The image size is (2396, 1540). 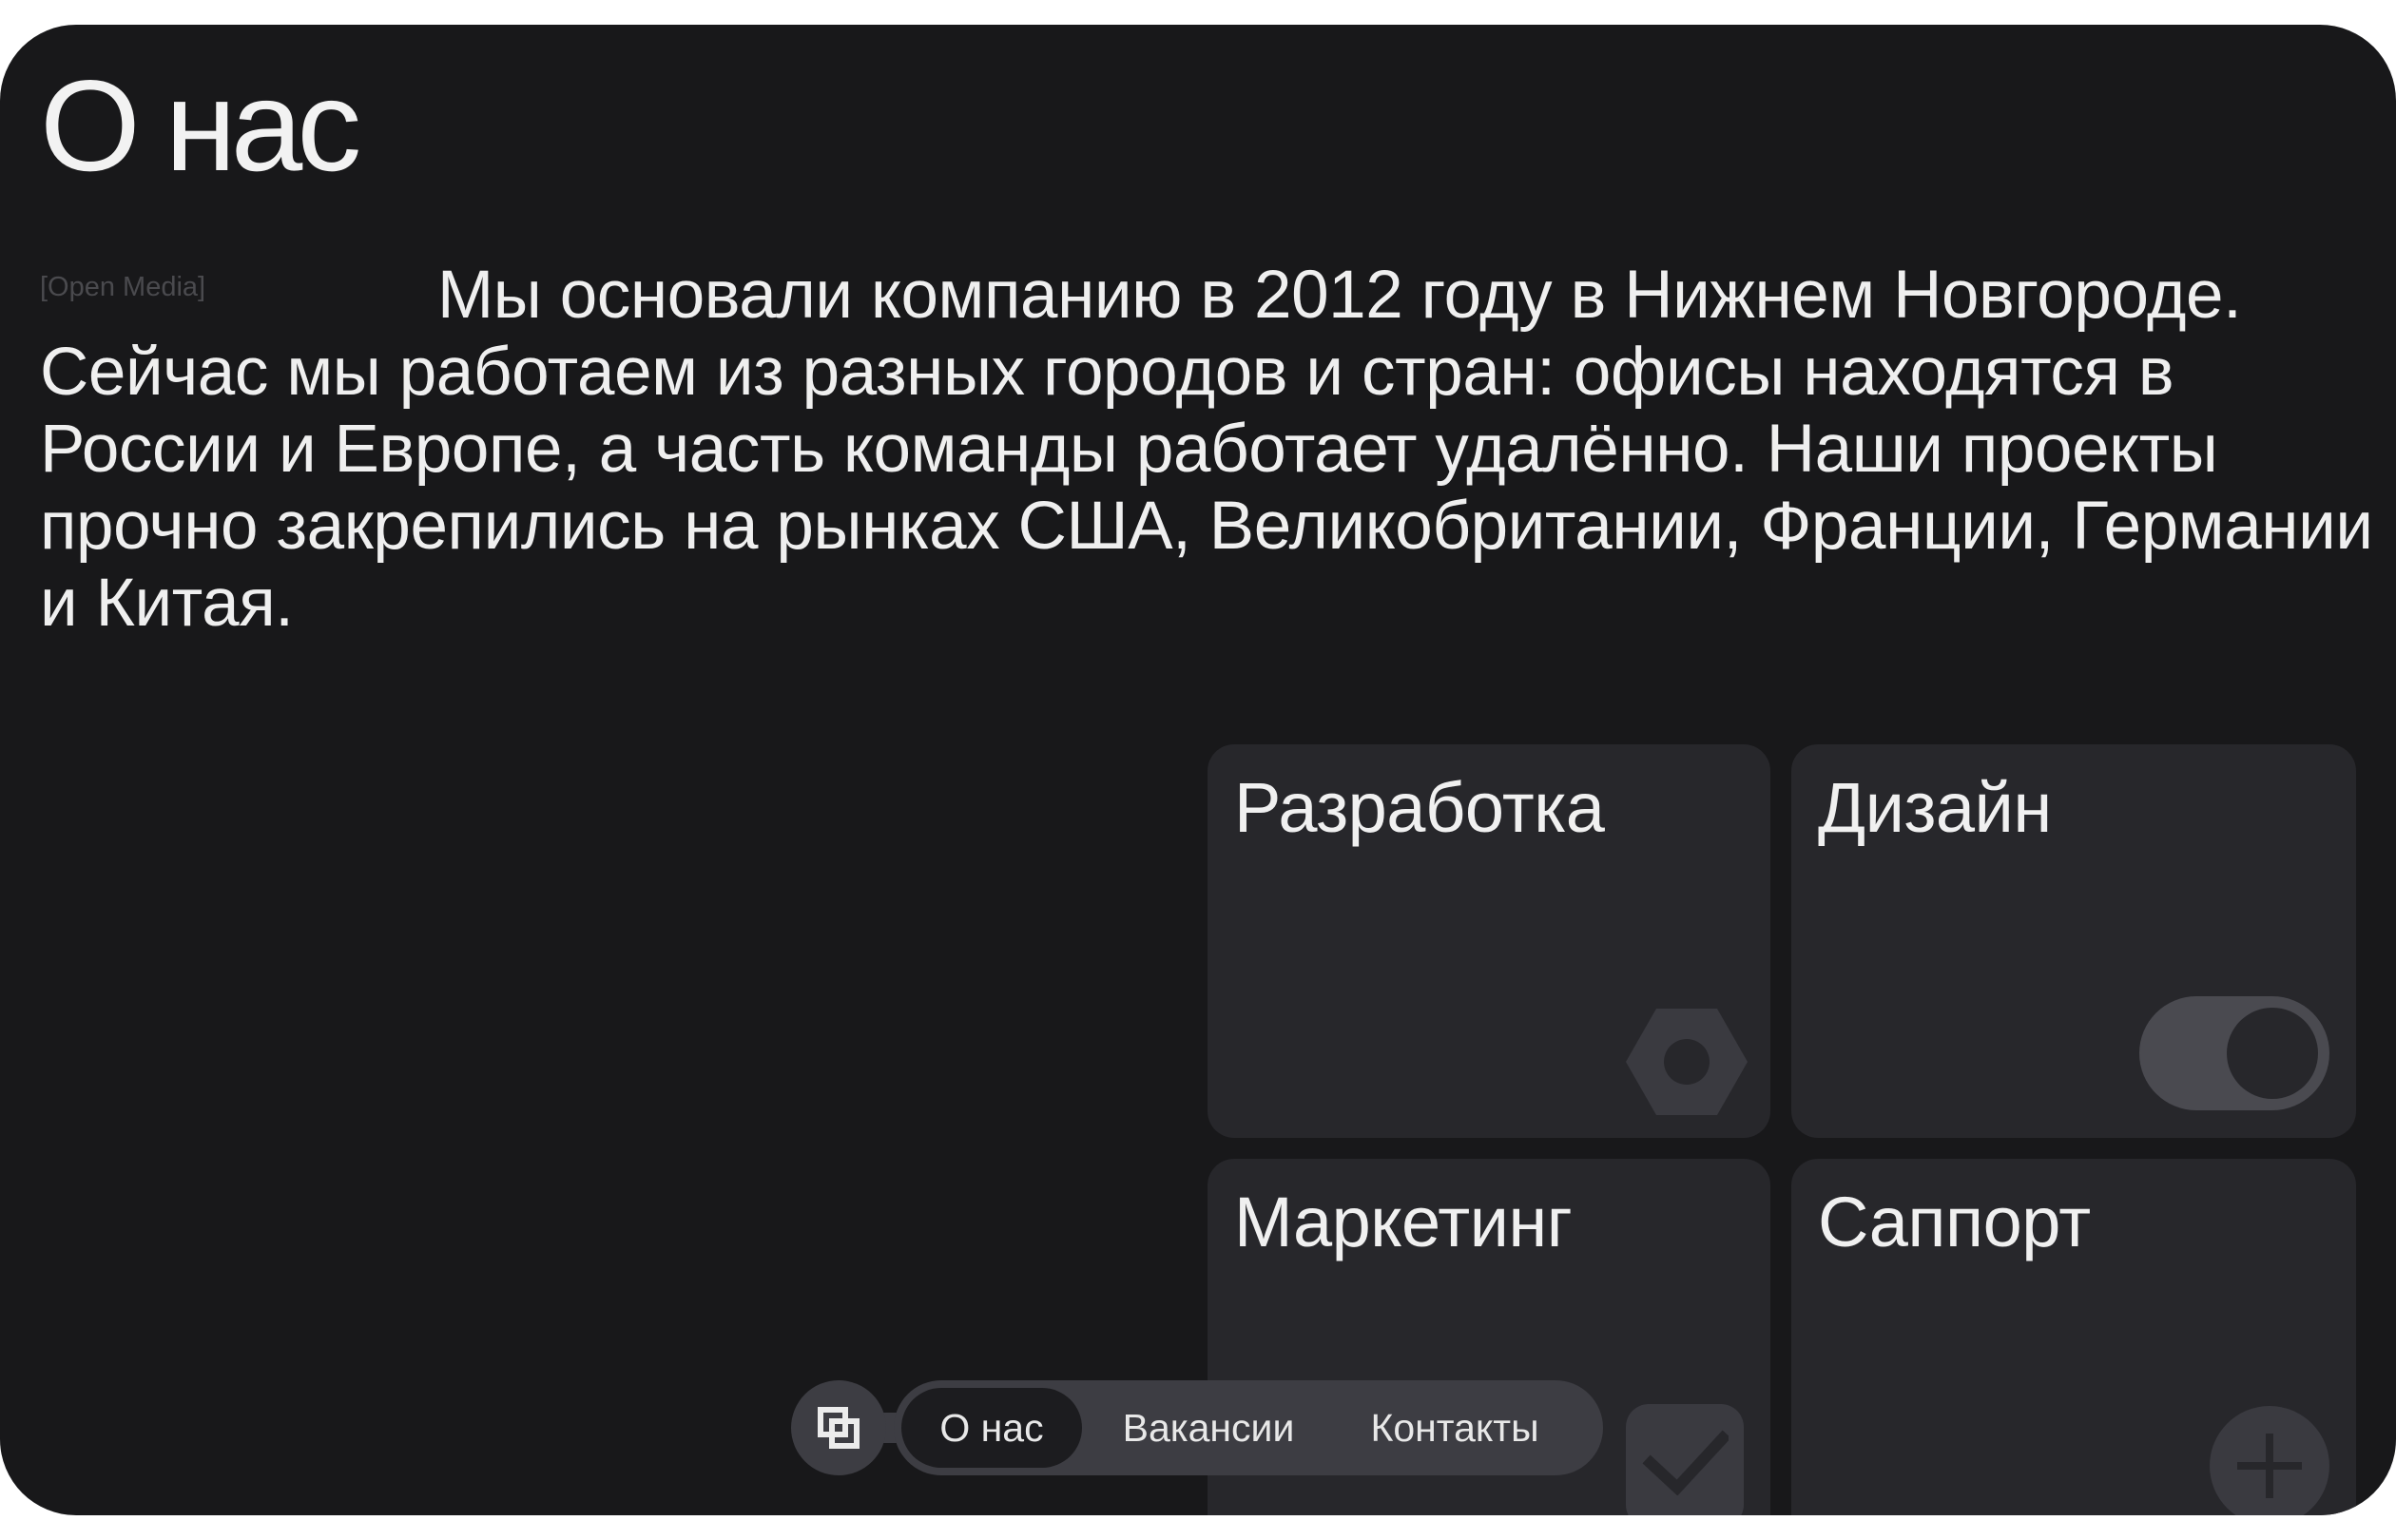 I want to click on toggle-icon, so click(x=2234, y=1053).